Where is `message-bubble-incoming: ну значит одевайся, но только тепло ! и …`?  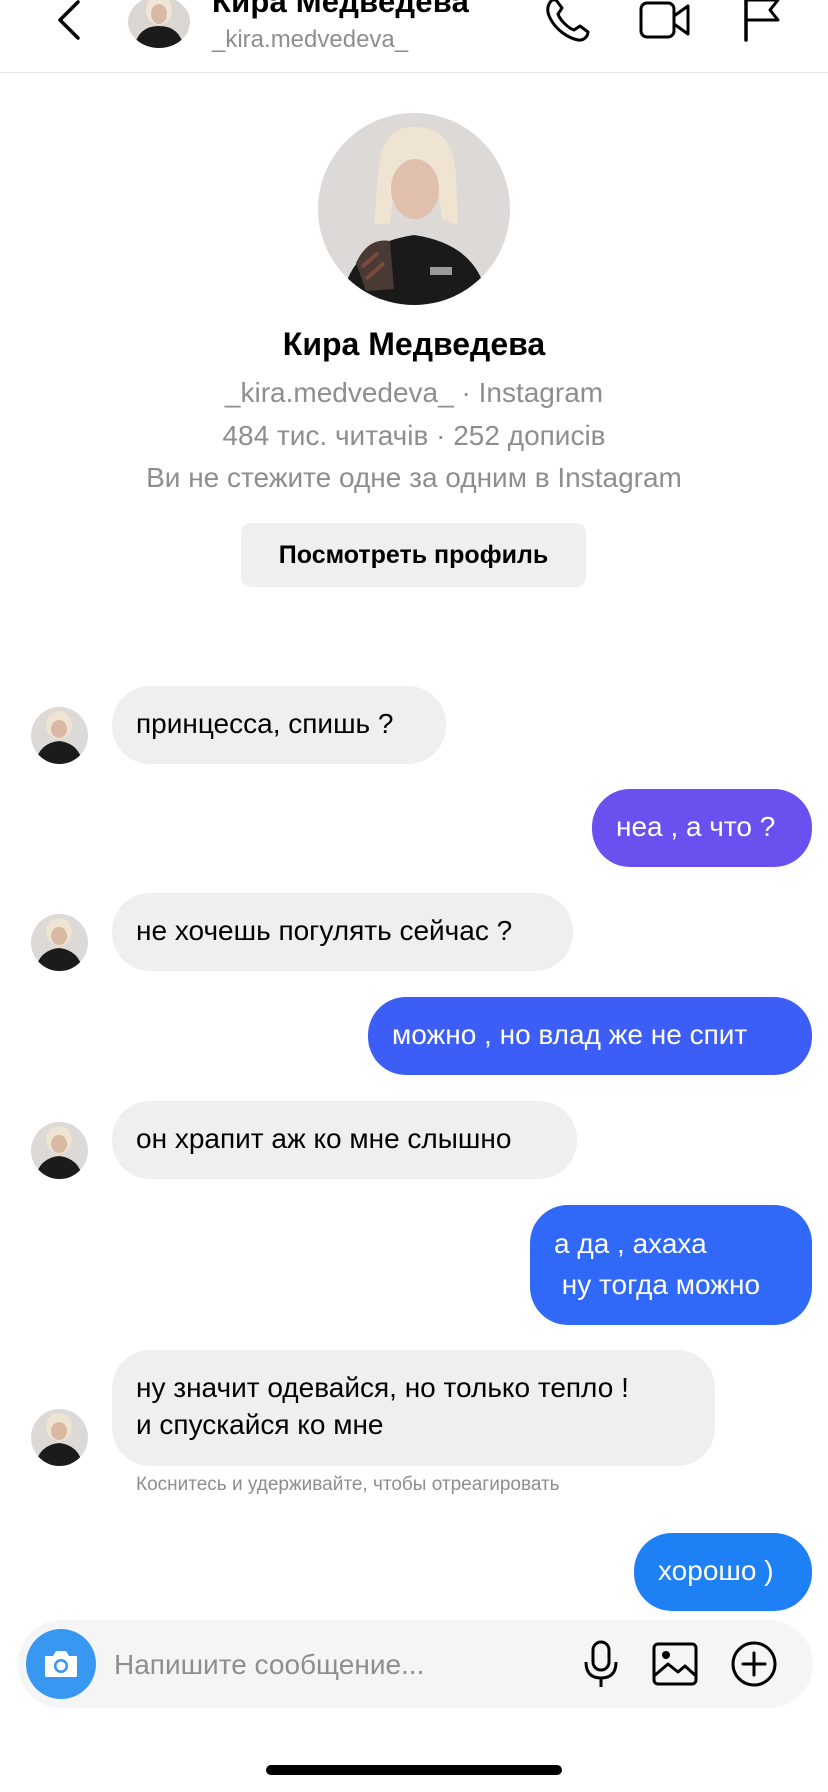 message-bubble-incoming: ну значит одевайся, но только тепло ! и … is located at coordinates (413, 1408).